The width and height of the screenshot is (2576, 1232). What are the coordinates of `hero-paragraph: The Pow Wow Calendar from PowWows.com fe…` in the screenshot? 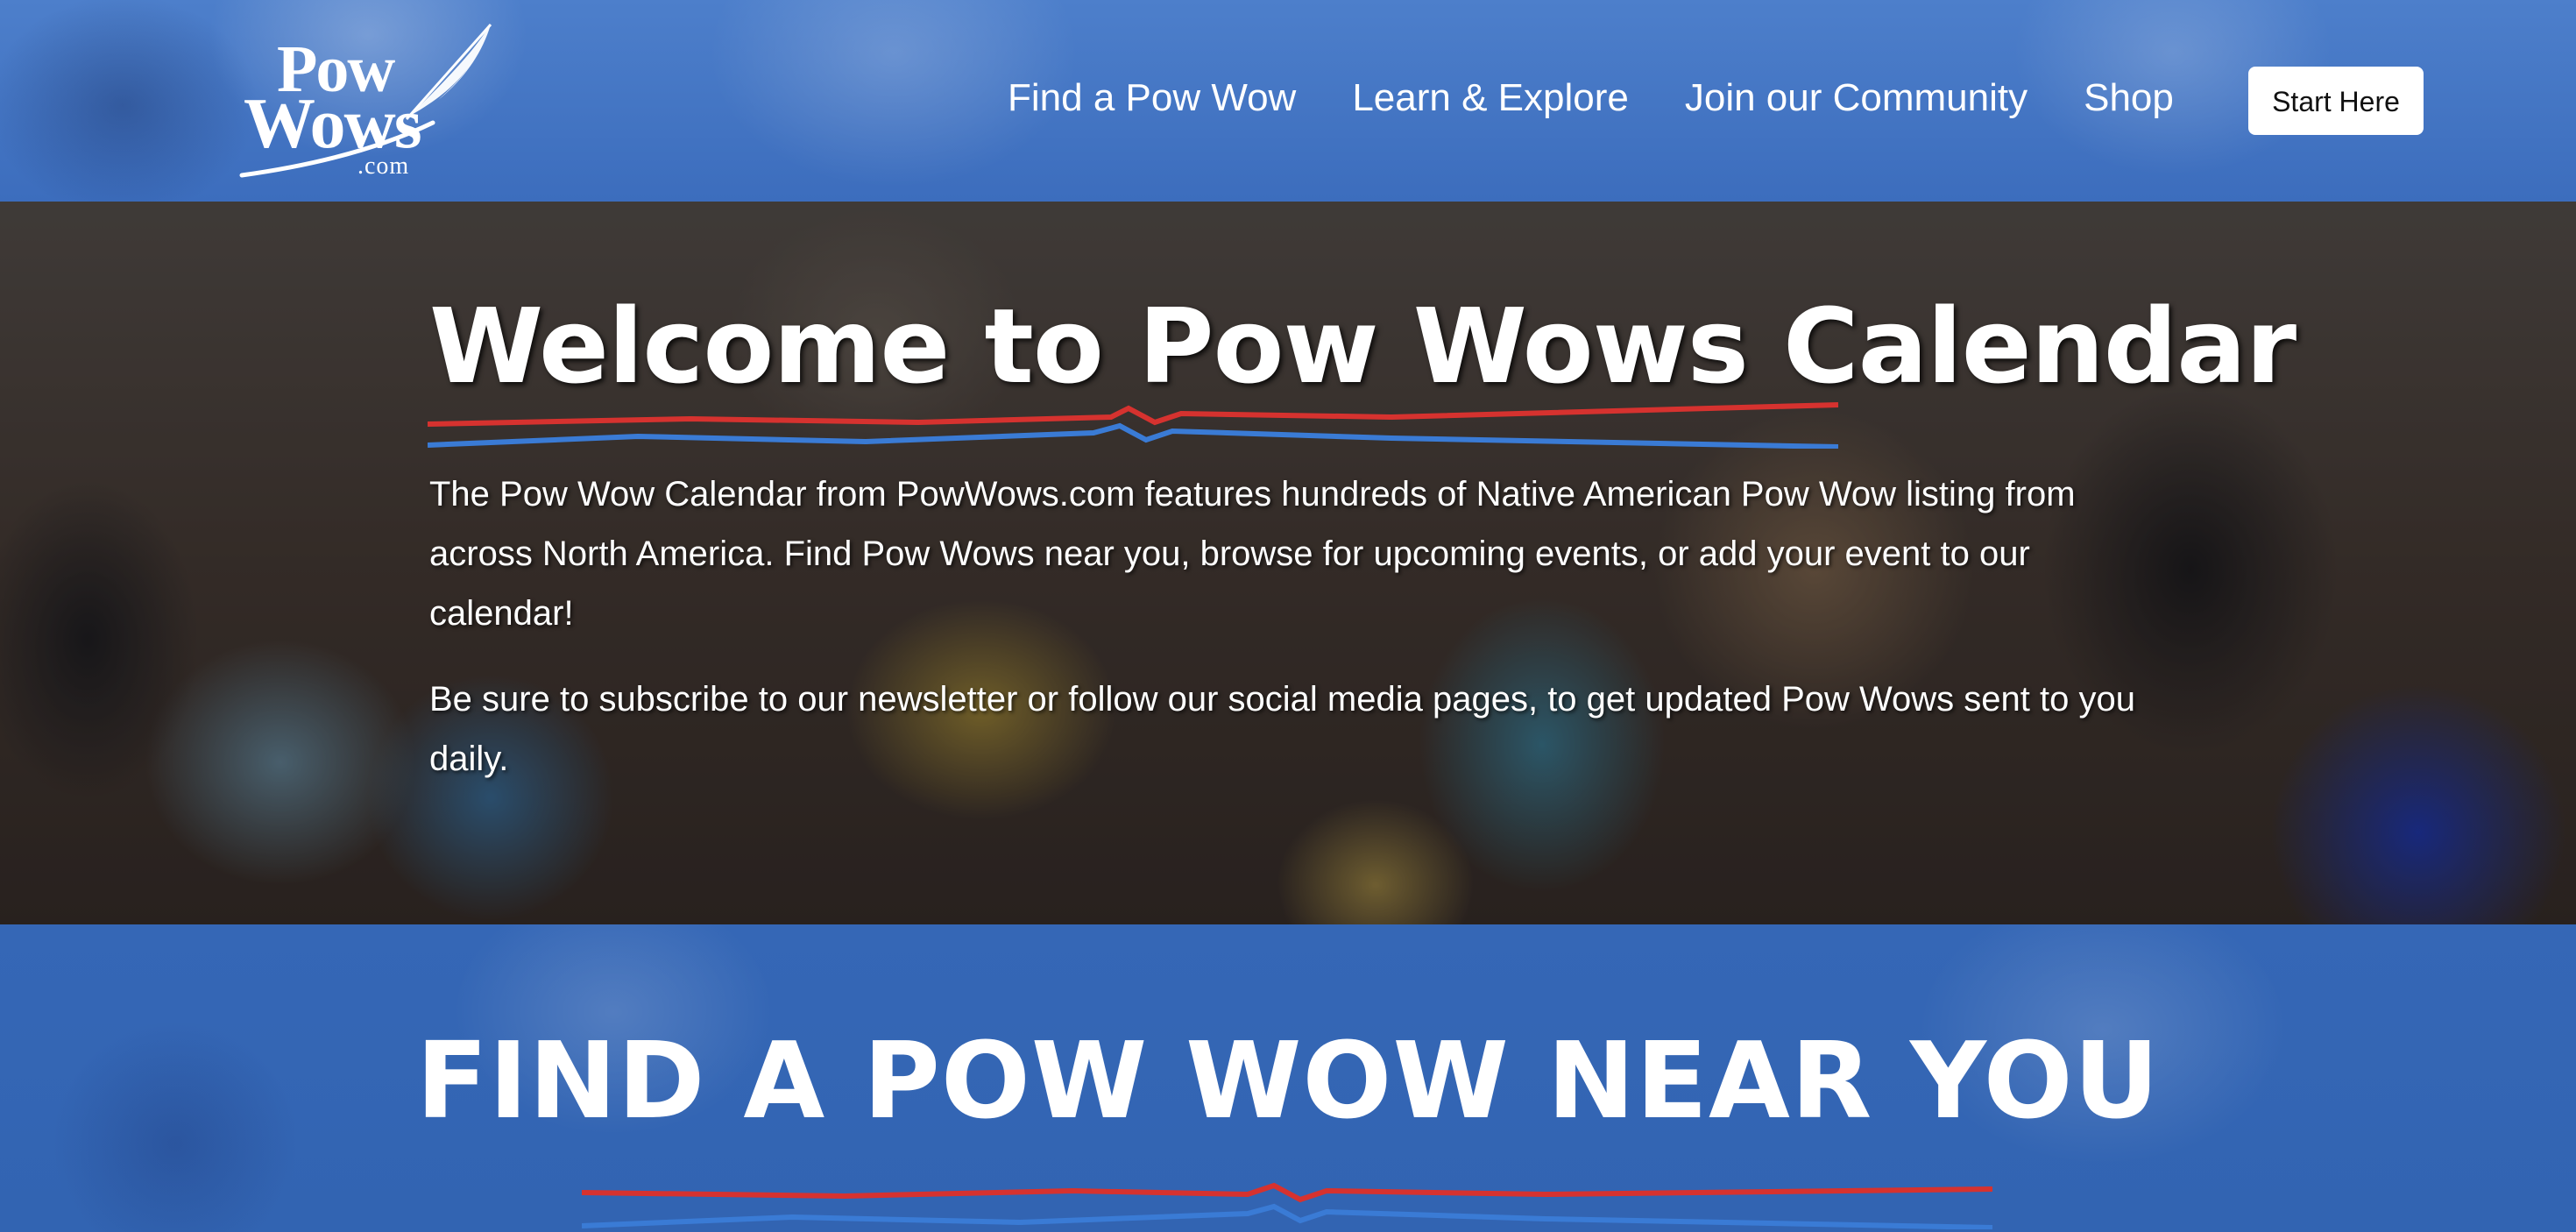 It's located at (1252, 554).